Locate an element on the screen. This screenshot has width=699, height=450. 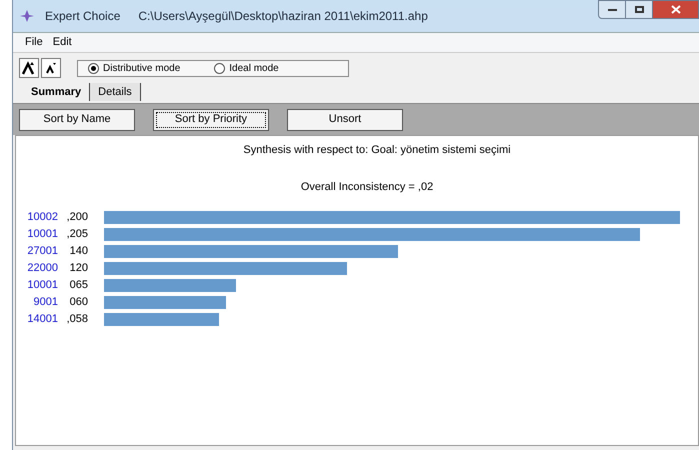
close-icon is located at coordinates (675, 9).